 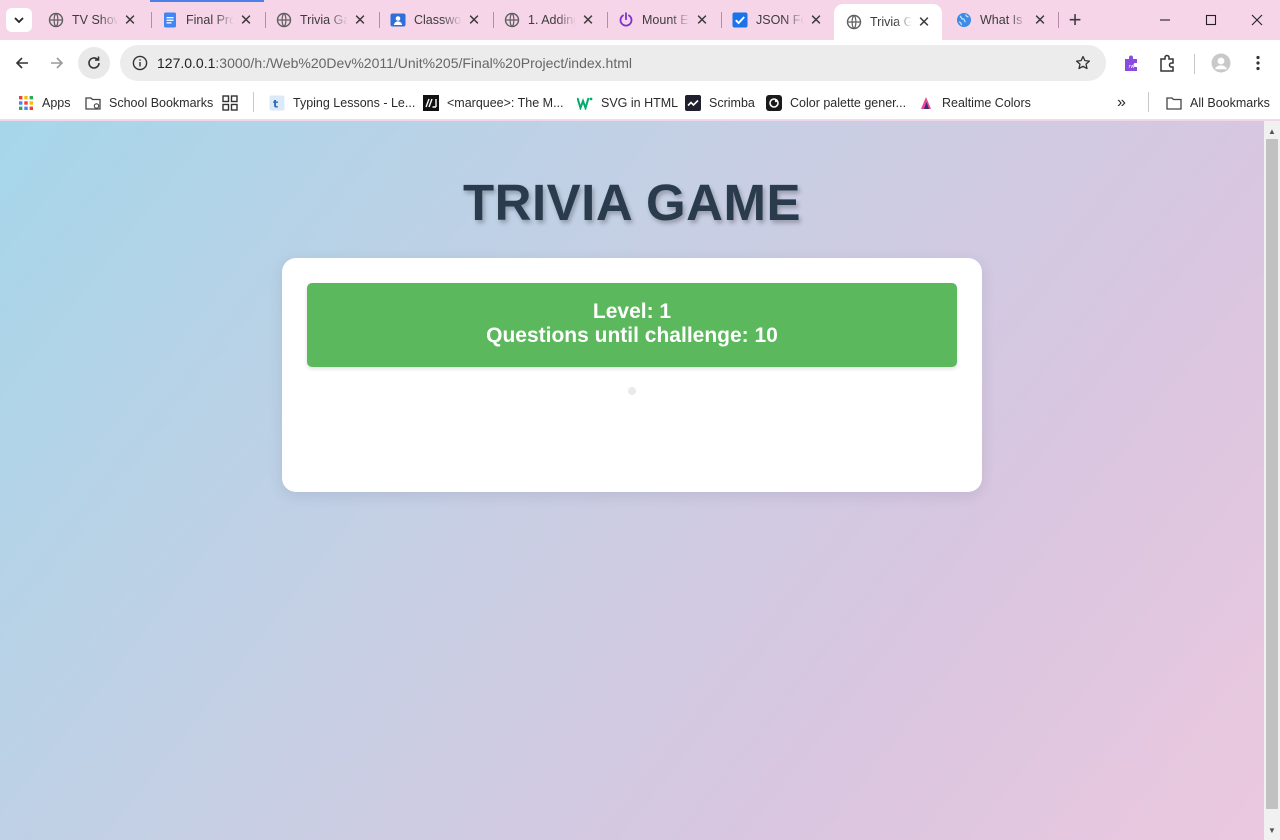 I want to click on puzzle-extension-icon: rw, so click(x=1131, y=63).